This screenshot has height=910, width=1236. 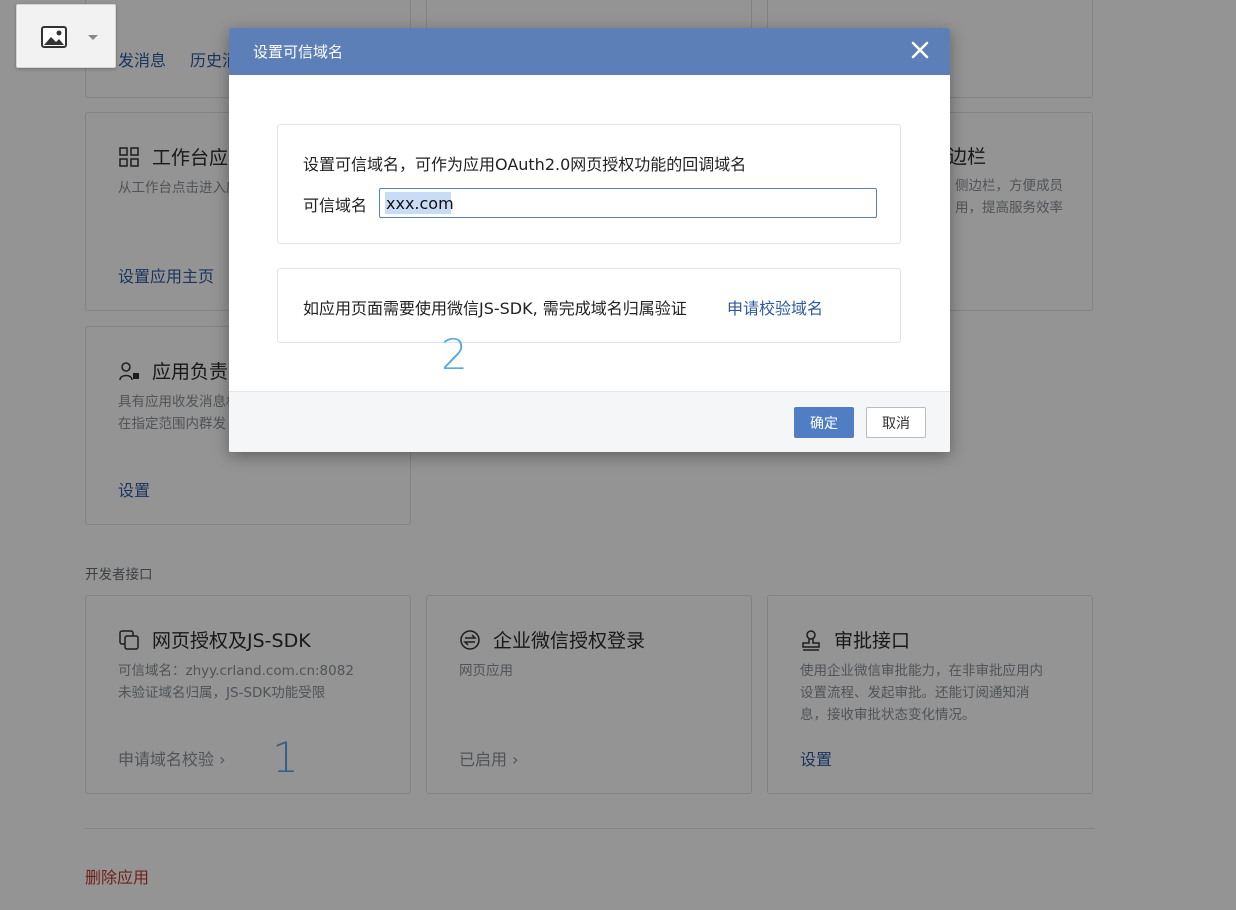 What do you see at coordinates (824, 422) in the screenshot?
I see `confirm-button: 确定` at bounding box center [824, 422].